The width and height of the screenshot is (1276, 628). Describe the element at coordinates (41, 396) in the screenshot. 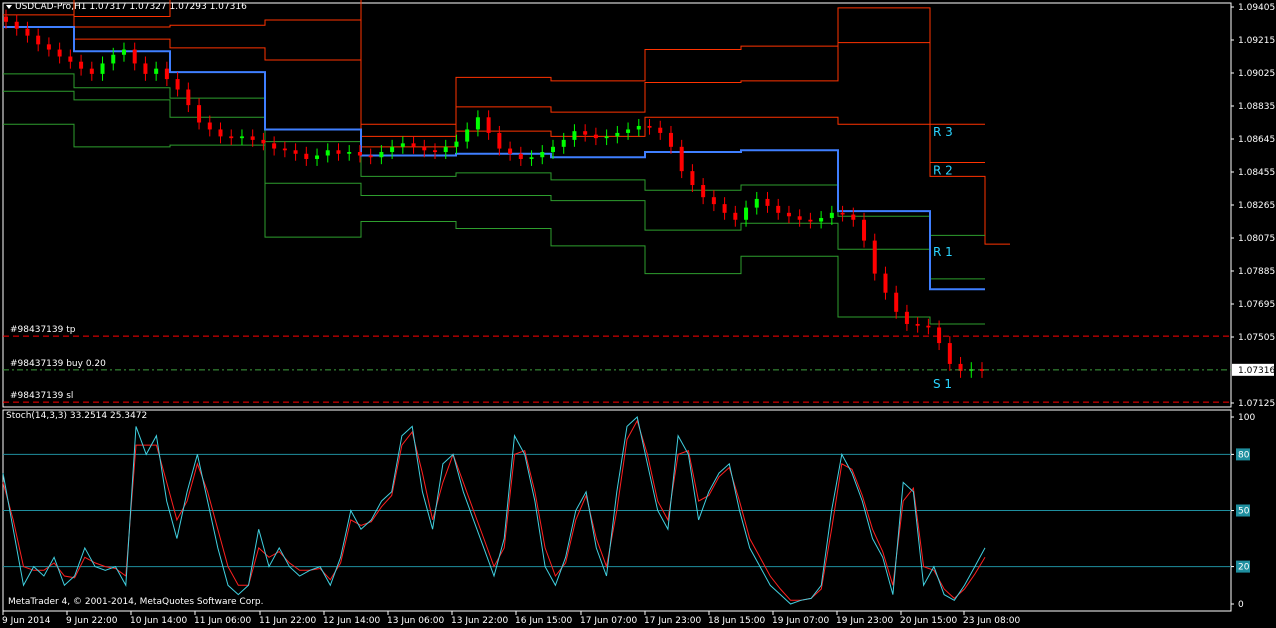

I see `order-sl-label: #98437139 sl` at that location.